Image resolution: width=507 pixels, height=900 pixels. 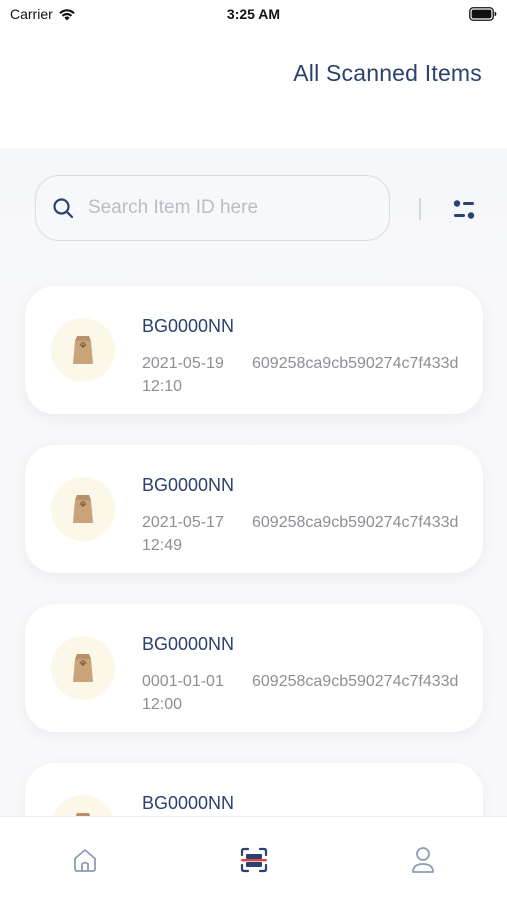 What do you see at coordinates (183, 534) in the screenshot?
I see `item-date: 2021-05-17 12:49` at bounding box center [183, 534].